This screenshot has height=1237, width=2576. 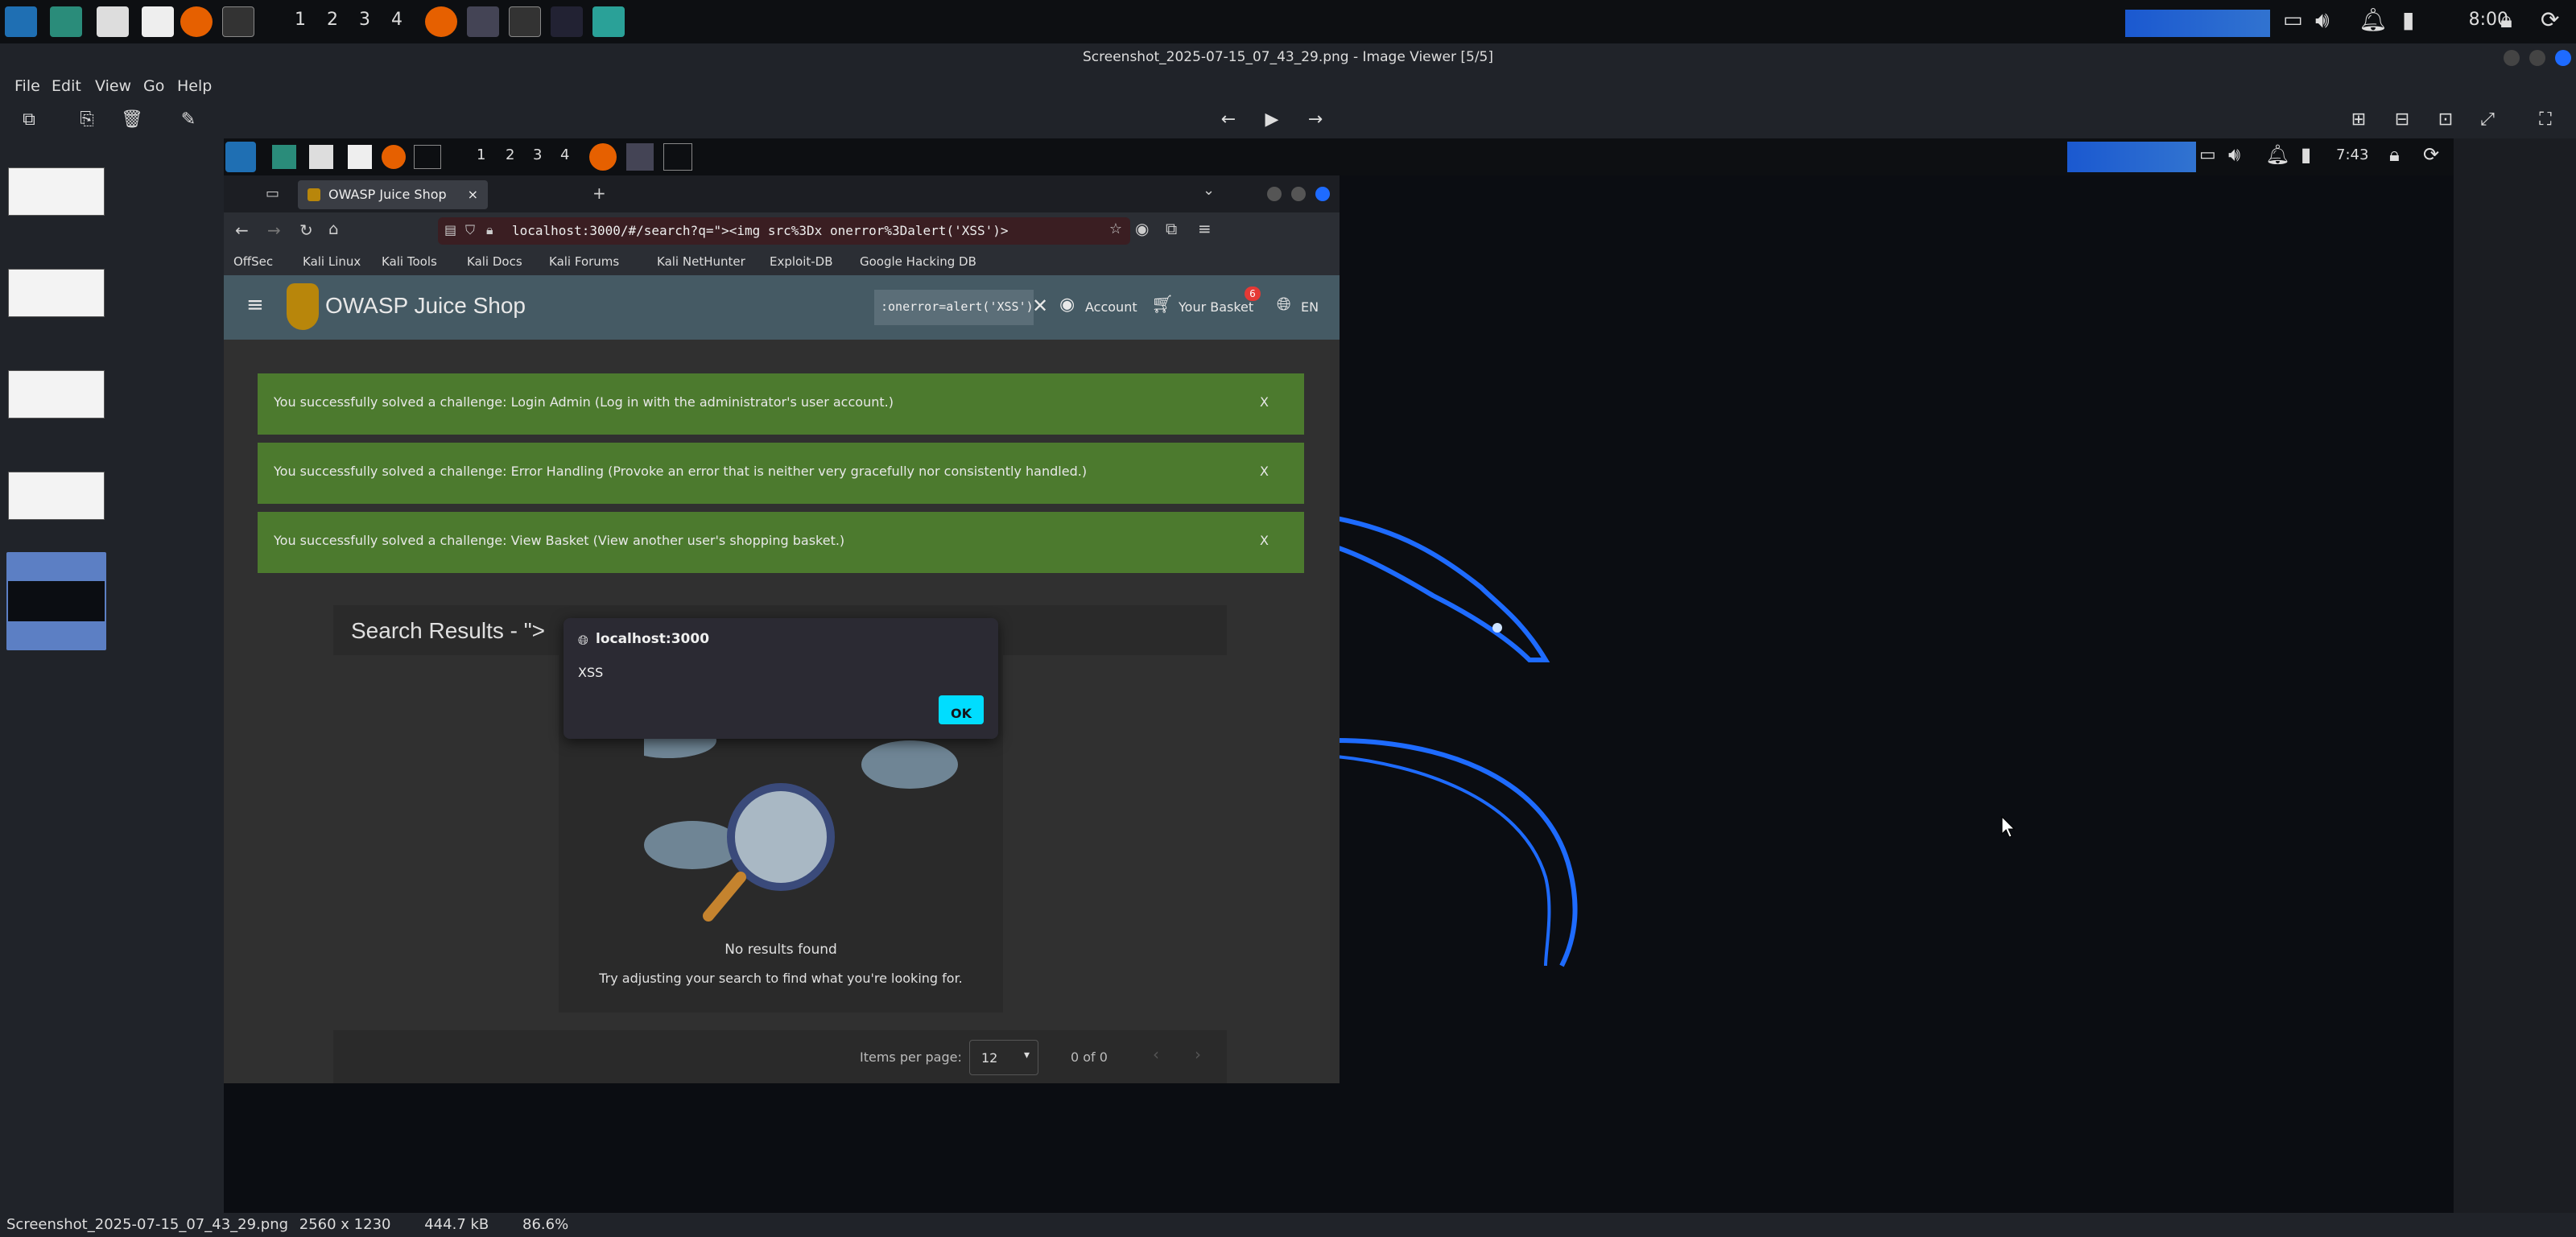 I want to click on thumbnail-sidebar, so click(x=112, y=675).